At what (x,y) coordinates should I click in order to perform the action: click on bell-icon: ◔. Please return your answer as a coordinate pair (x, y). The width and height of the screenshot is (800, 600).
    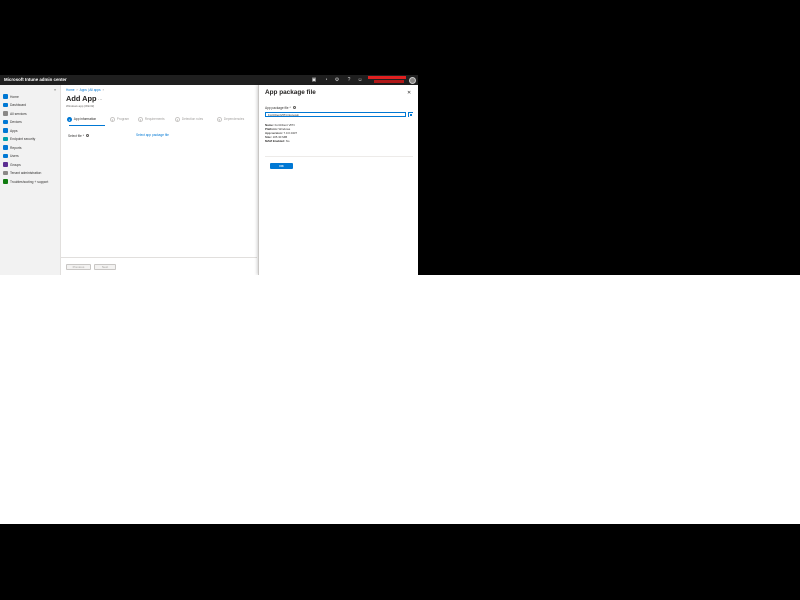
    Looking at the image, I should click on (326, 80).